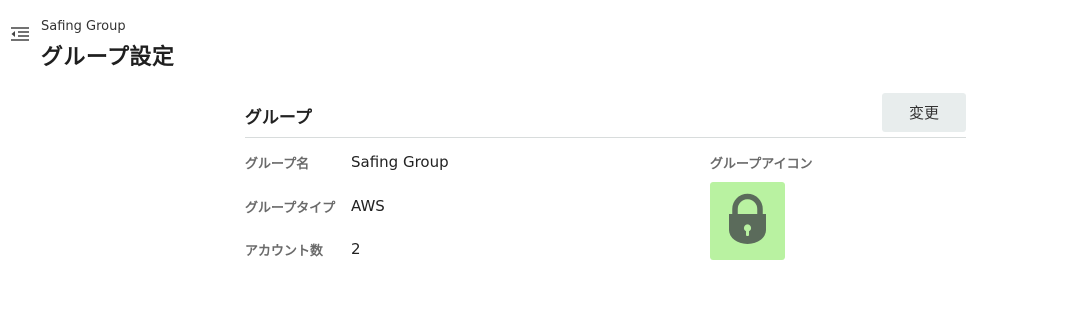 This screenshot has height=325, width=1082. Describe the element at coordinates (277, 164) in the screenshot. I see `group-name-label: グループ名` at that location.